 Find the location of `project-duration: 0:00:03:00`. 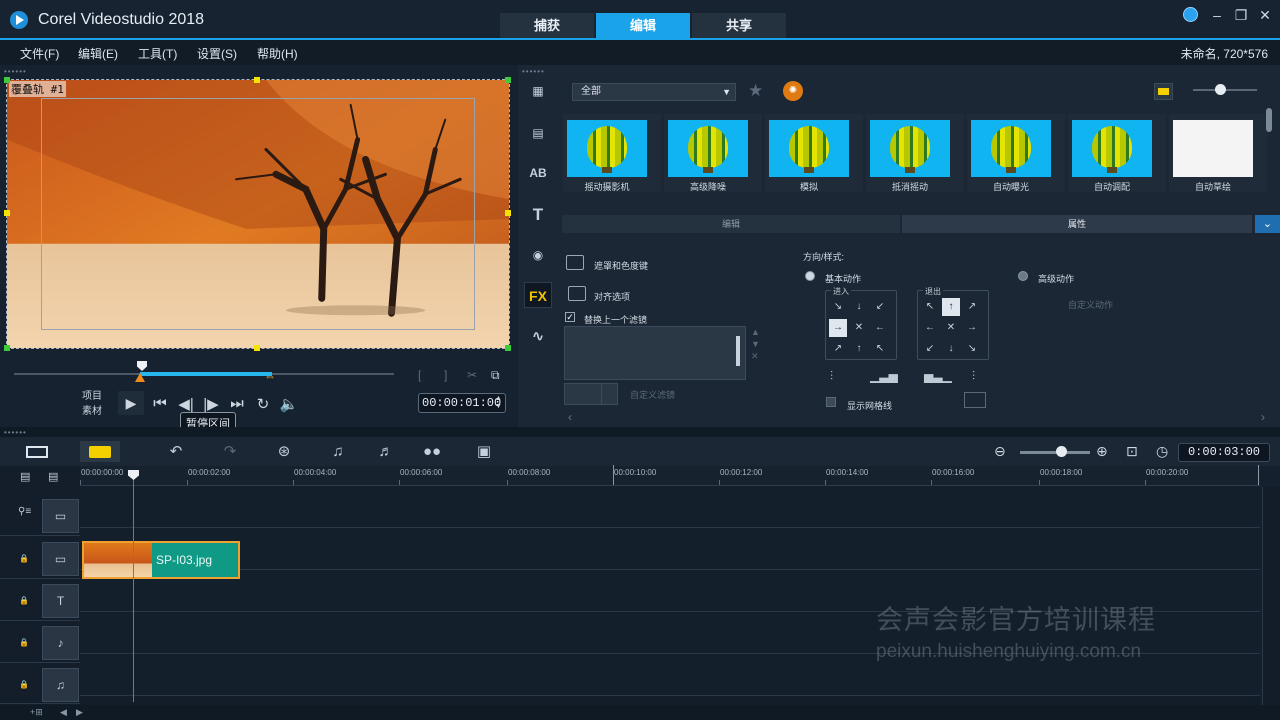

project-duration: 0:00:03:00 is located at coordinates (1224, 452).